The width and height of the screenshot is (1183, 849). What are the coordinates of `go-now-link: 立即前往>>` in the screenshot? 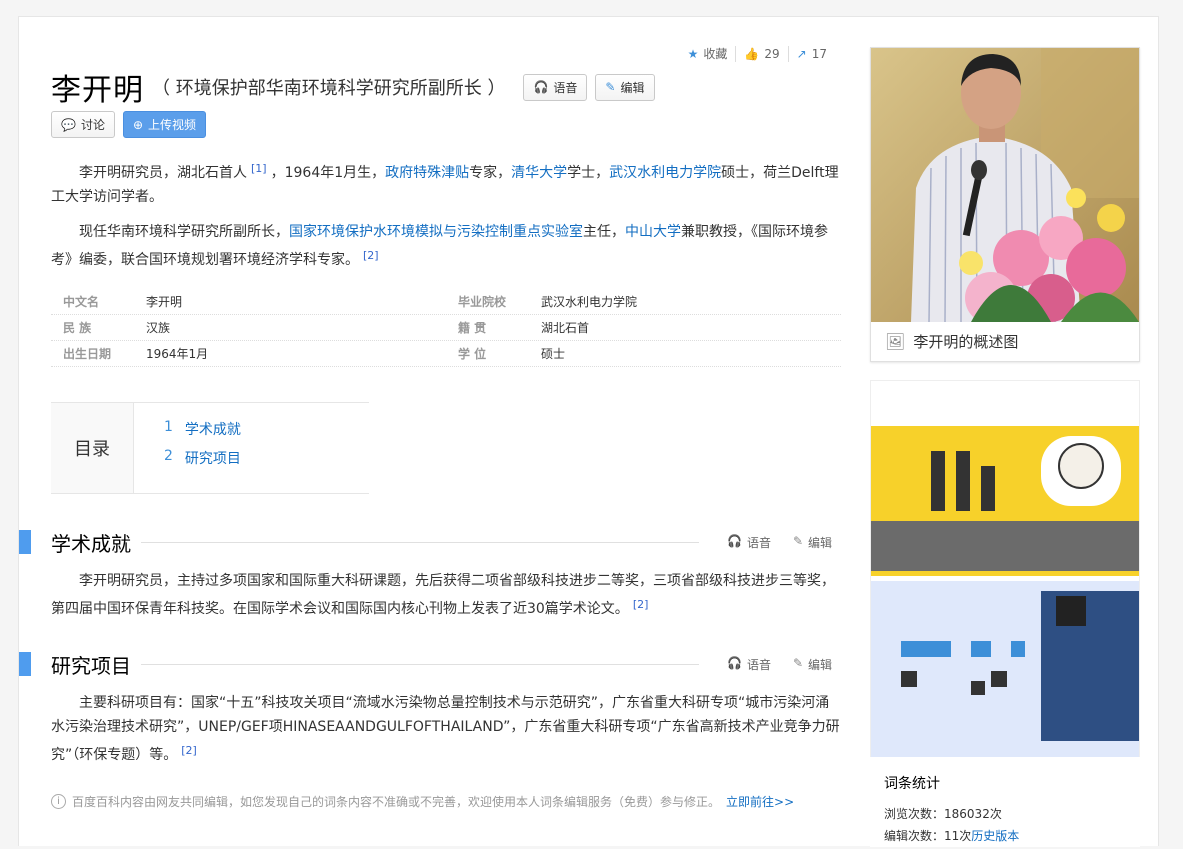 It's located at (760, 801).